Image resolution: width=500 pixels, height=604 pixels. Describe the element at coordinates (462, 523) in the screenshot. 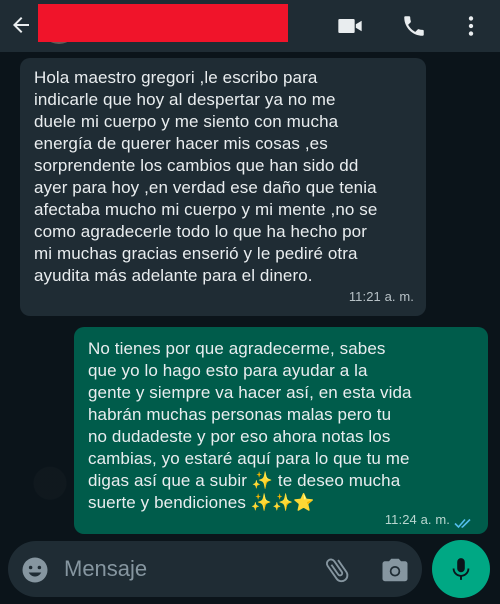

I see `read-receipt-icon` at that location.